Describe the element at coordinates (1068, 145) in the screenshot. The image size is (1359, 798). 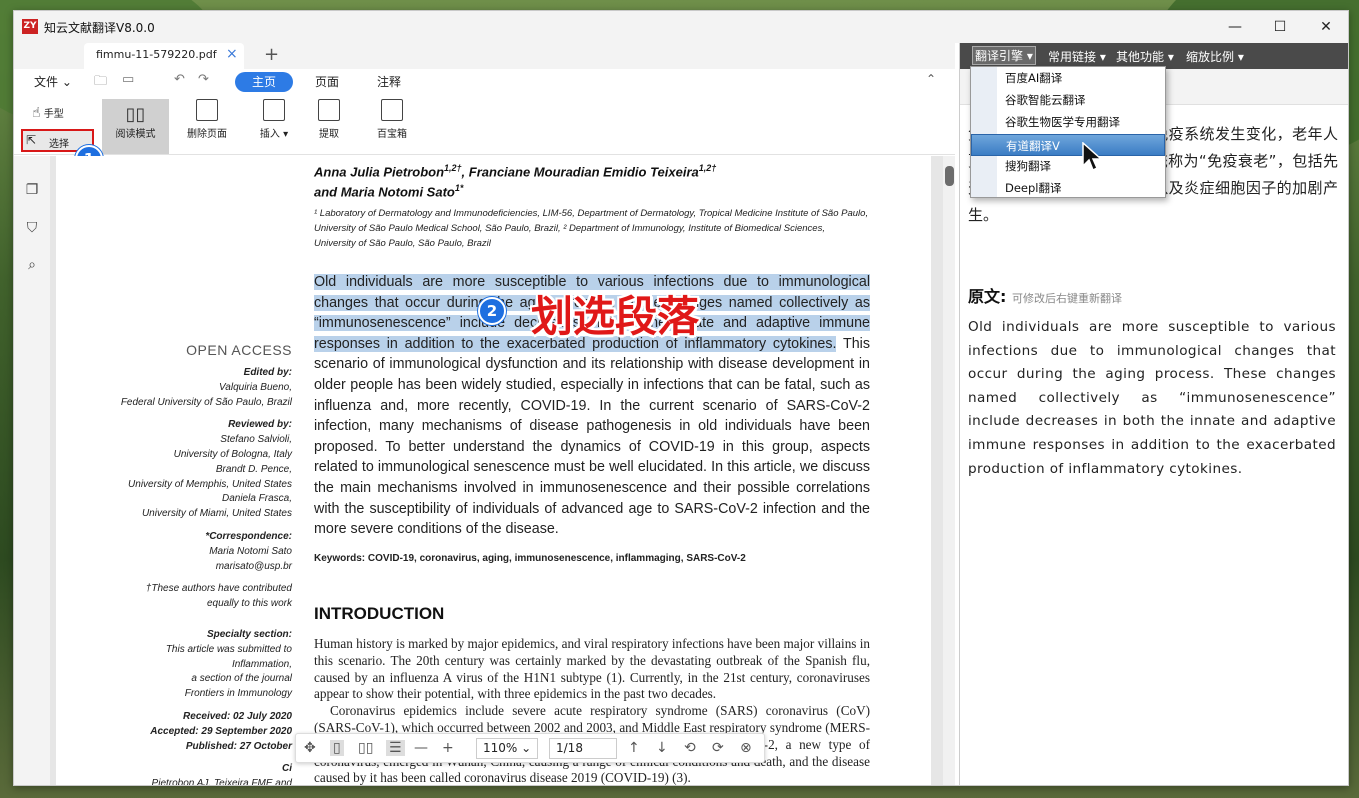
I see `engine-youdao: 有道翻译V` at that location.